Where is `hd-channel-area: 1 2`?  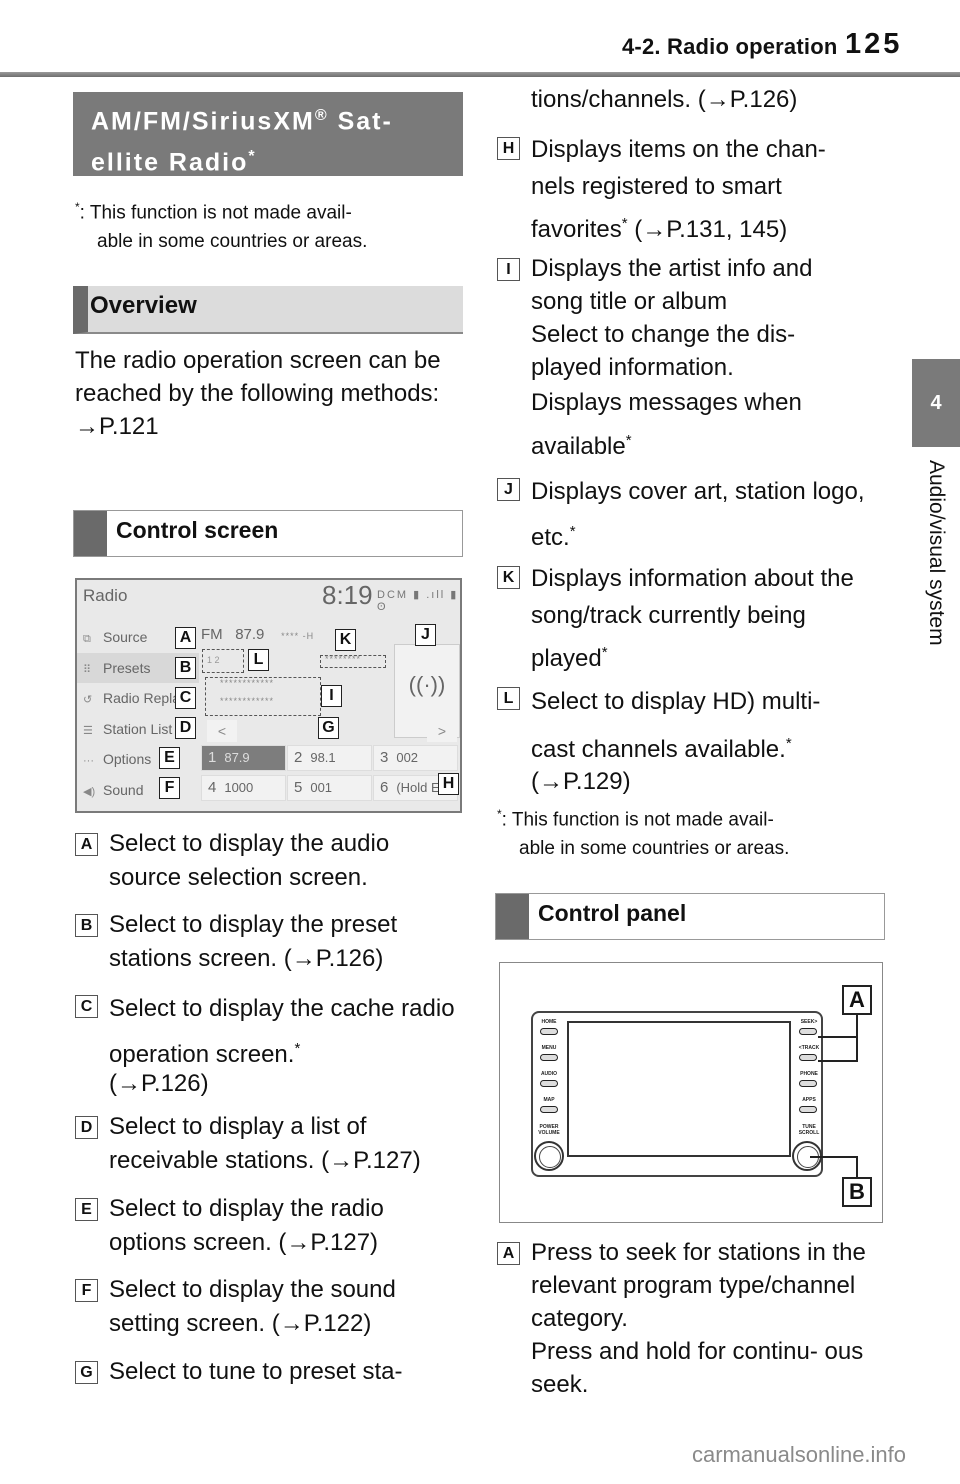
hd-channel-area: 1 2 is located at coordinates (223, 661).